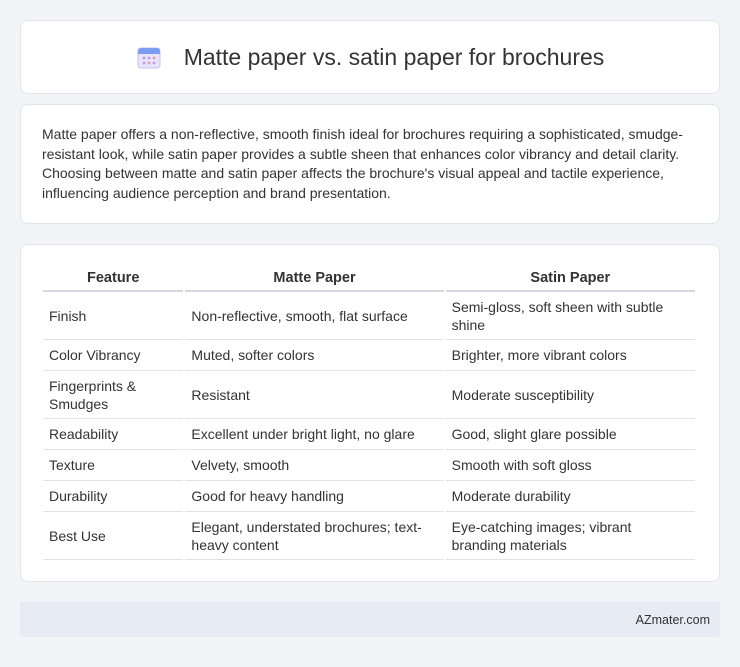 Image resolution: width=740 pixels, height=667 pixels. What do you see at coordinates (570, 316) in the screenshot?
I see `table-cell: Semi-gloss, soft sheen with subtle shine` at bounding box center [570, 316].